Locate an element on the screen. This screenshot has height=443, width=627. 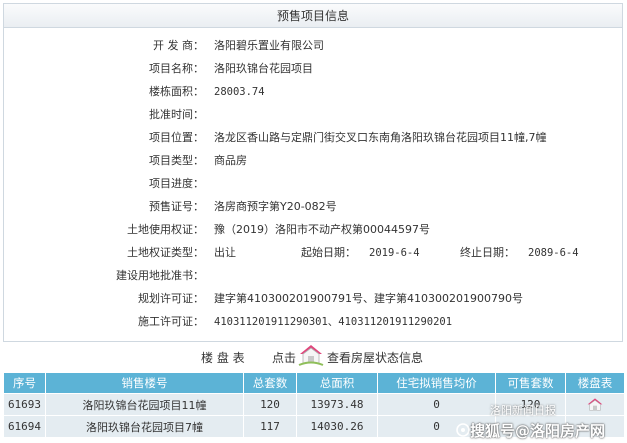
field-label: 规划许可证： is located at coordinates (171, 298).